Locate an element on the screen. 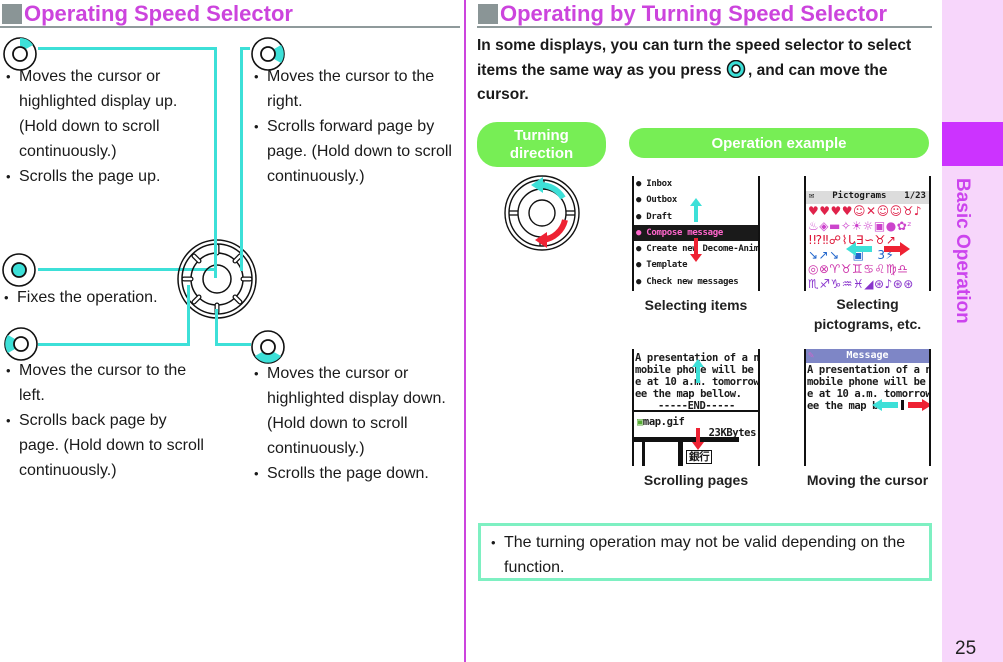 The width and height of the screenshot is (1003, 662). menu-item-label: Compose message is located at coordinates (685, 232).